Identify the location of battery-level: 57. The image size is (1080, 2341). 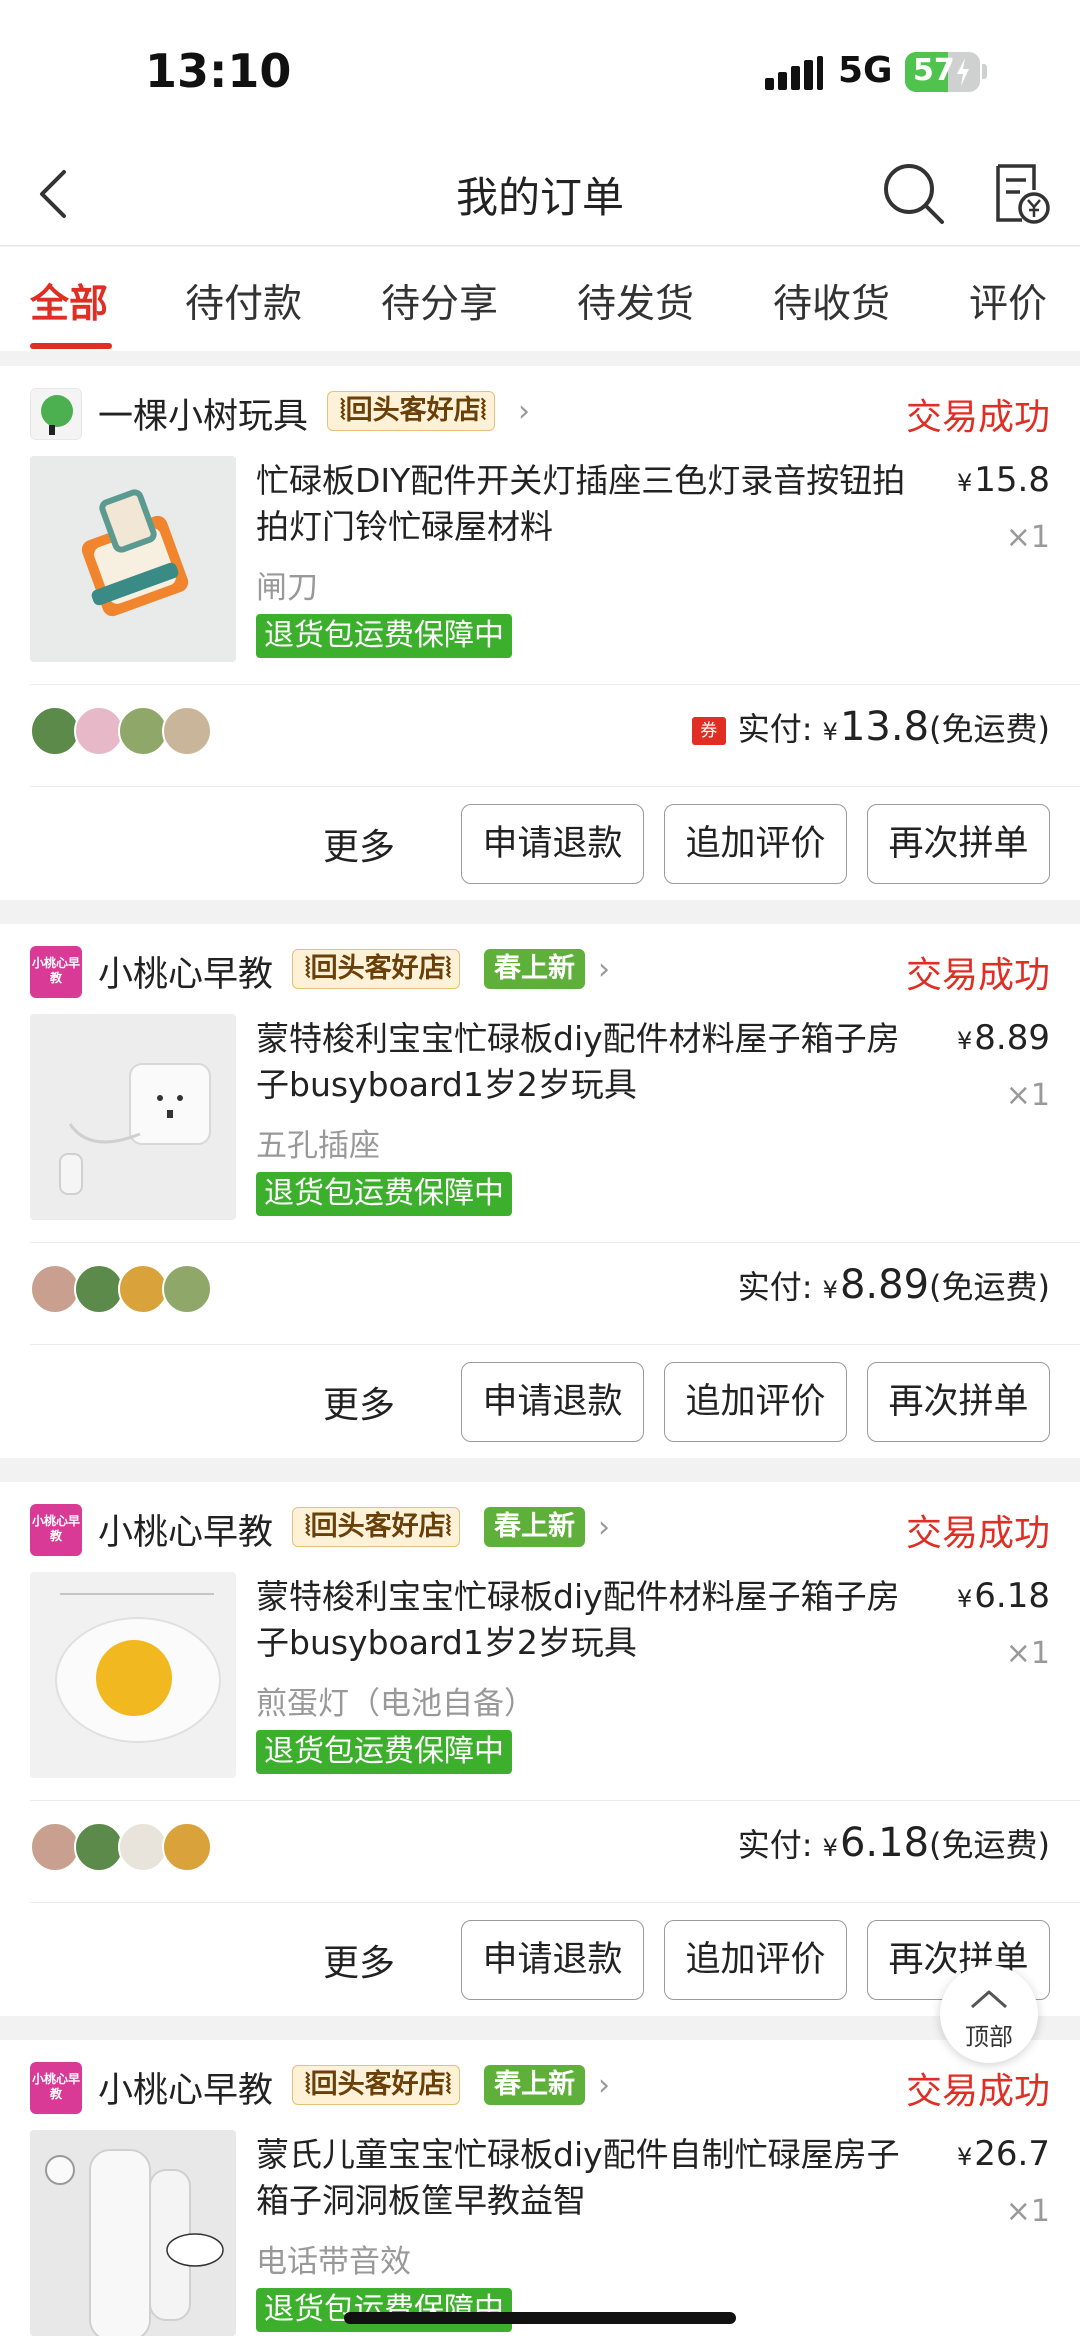
(934, 70).